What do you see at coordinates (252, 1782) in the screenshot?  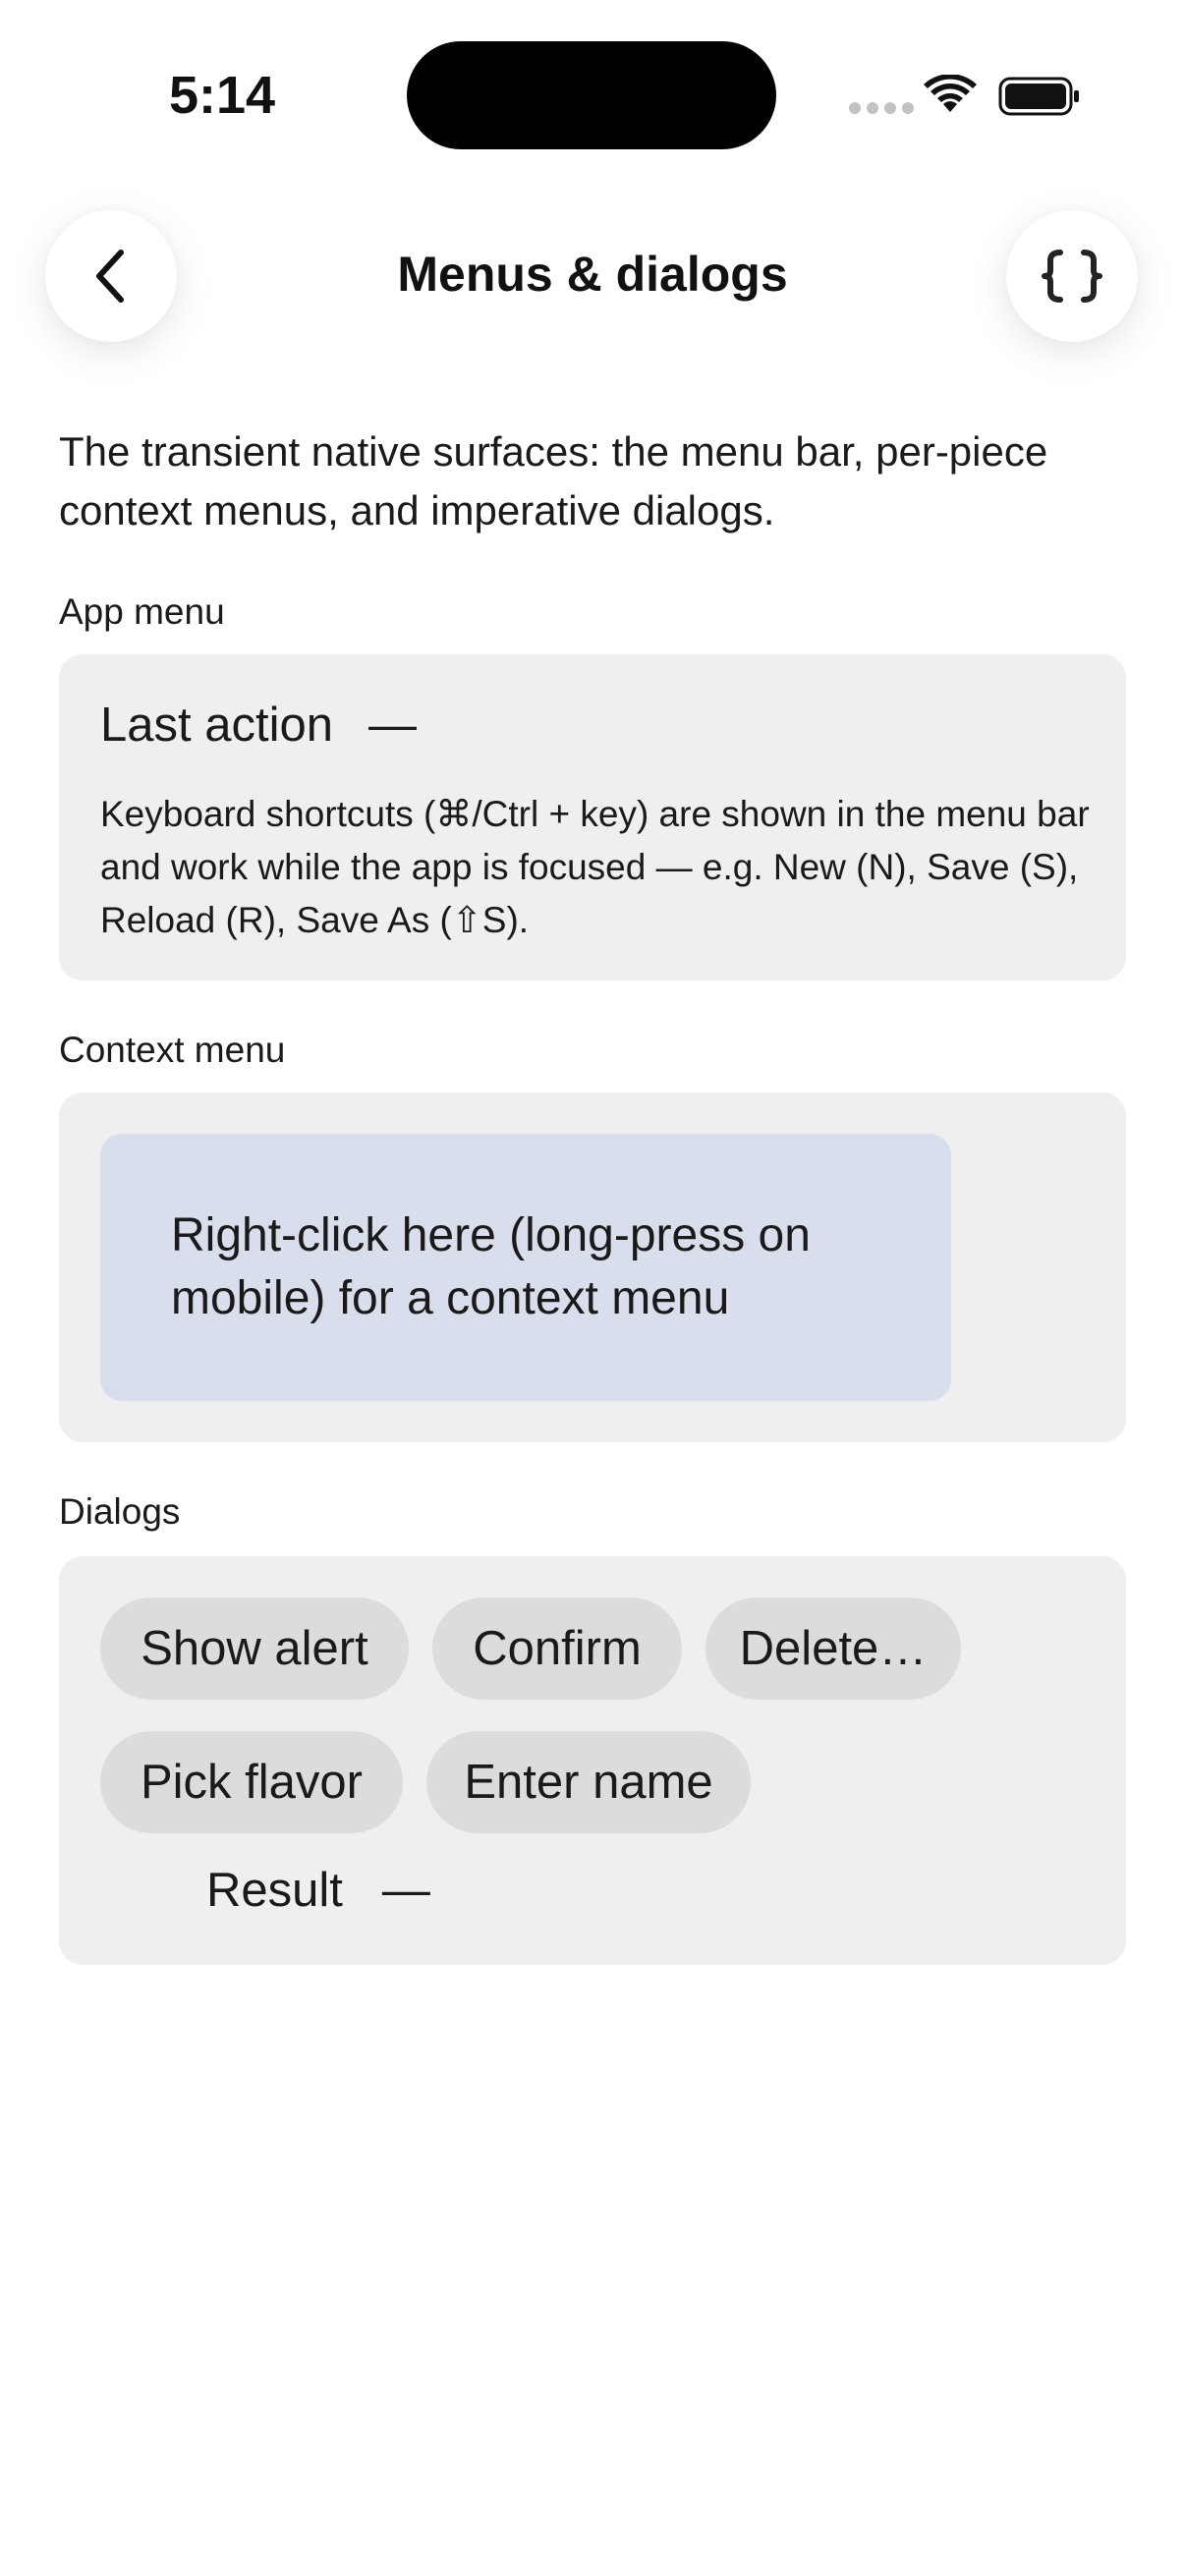 I see `pick-flavor-button: Pick flavor` at bounding box center [252, 1782].